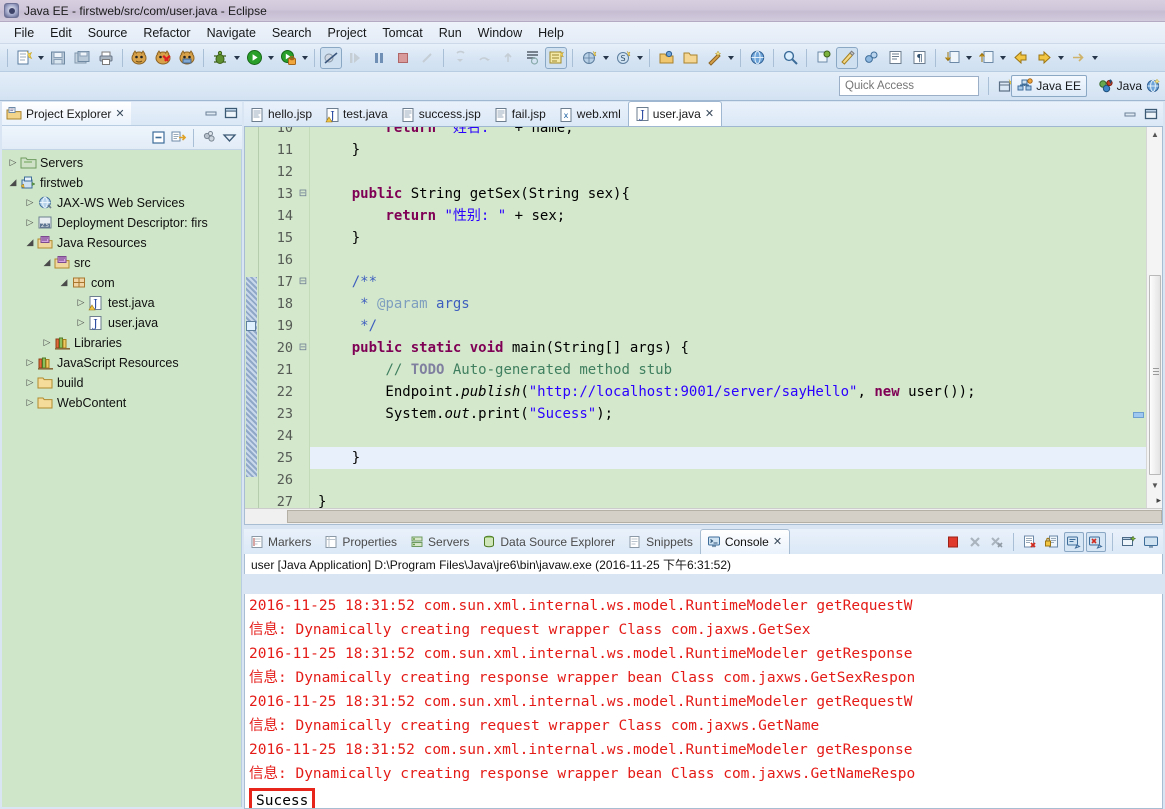 This screenshot has height=809, width=1165. What do you see at coordinates (402, 33) in the screenshot?
I see `menu-tomcat: Tomcat` at bounding box center [402, 33].